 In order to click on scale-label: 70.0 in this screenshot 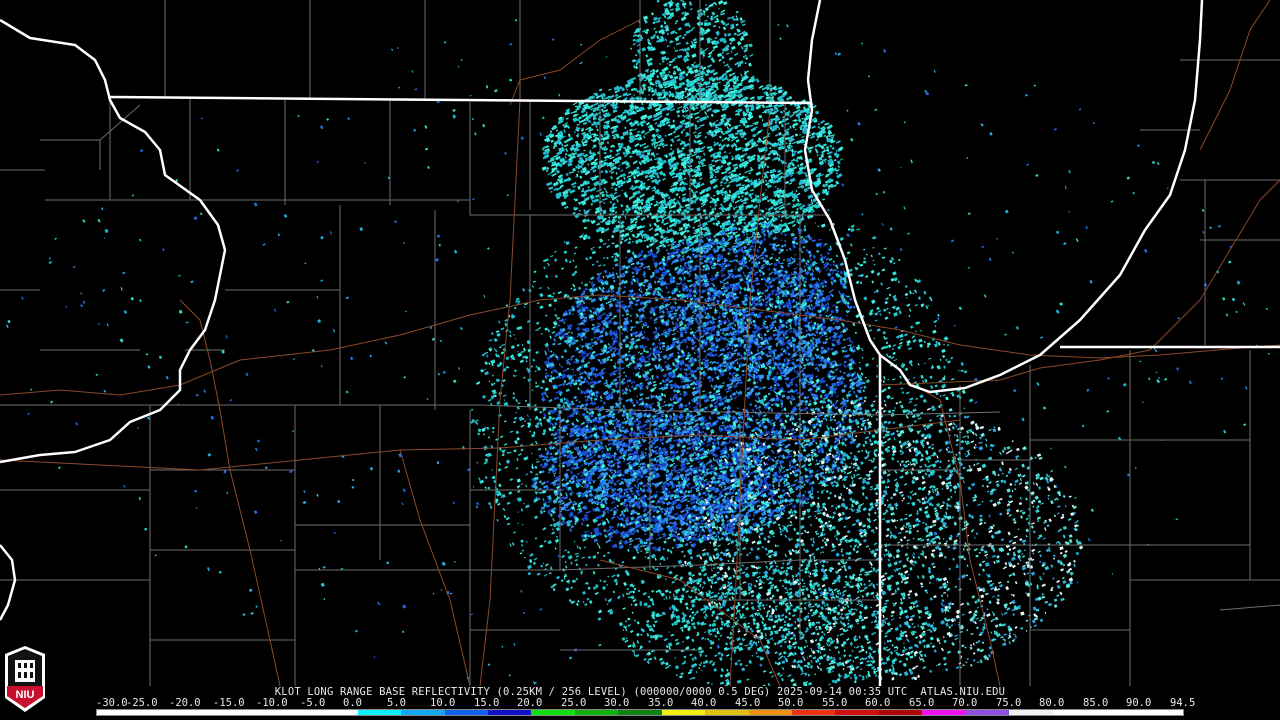, I will do `click(965, 703)`.